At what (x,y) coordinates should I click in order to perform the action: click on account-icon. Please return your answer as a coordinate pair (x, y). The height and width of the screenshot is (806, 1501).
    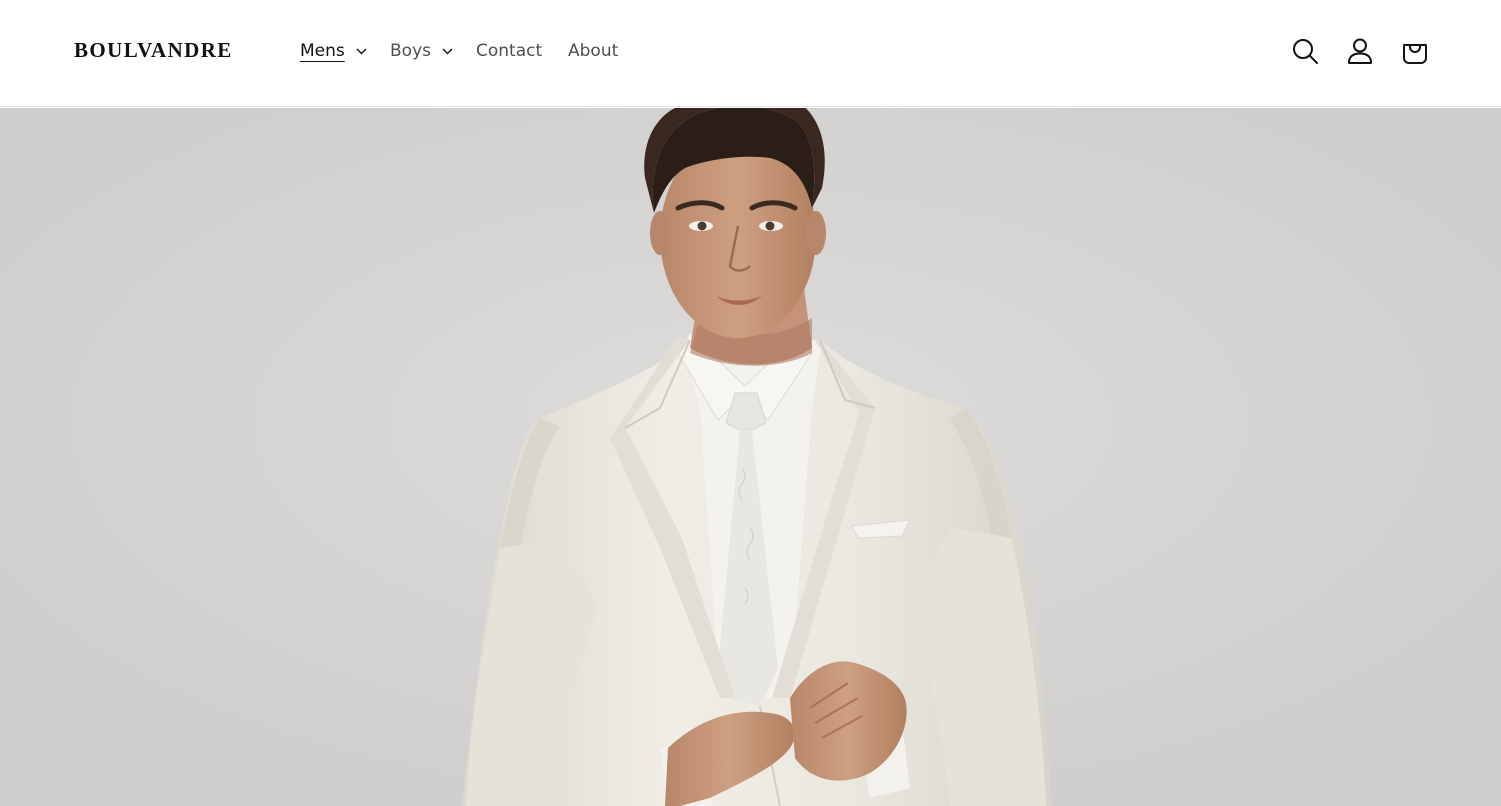
    Looking at the image, I should click on (1360, 51).